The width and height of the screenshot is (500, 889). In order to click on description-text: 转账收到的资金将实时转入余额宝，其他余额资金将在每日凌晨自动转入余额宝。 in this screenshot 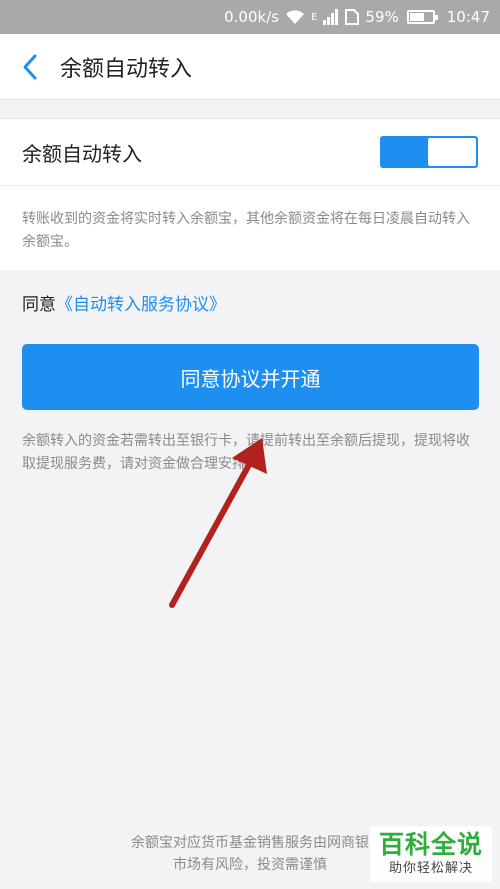, I will do `click(250, 228)`.